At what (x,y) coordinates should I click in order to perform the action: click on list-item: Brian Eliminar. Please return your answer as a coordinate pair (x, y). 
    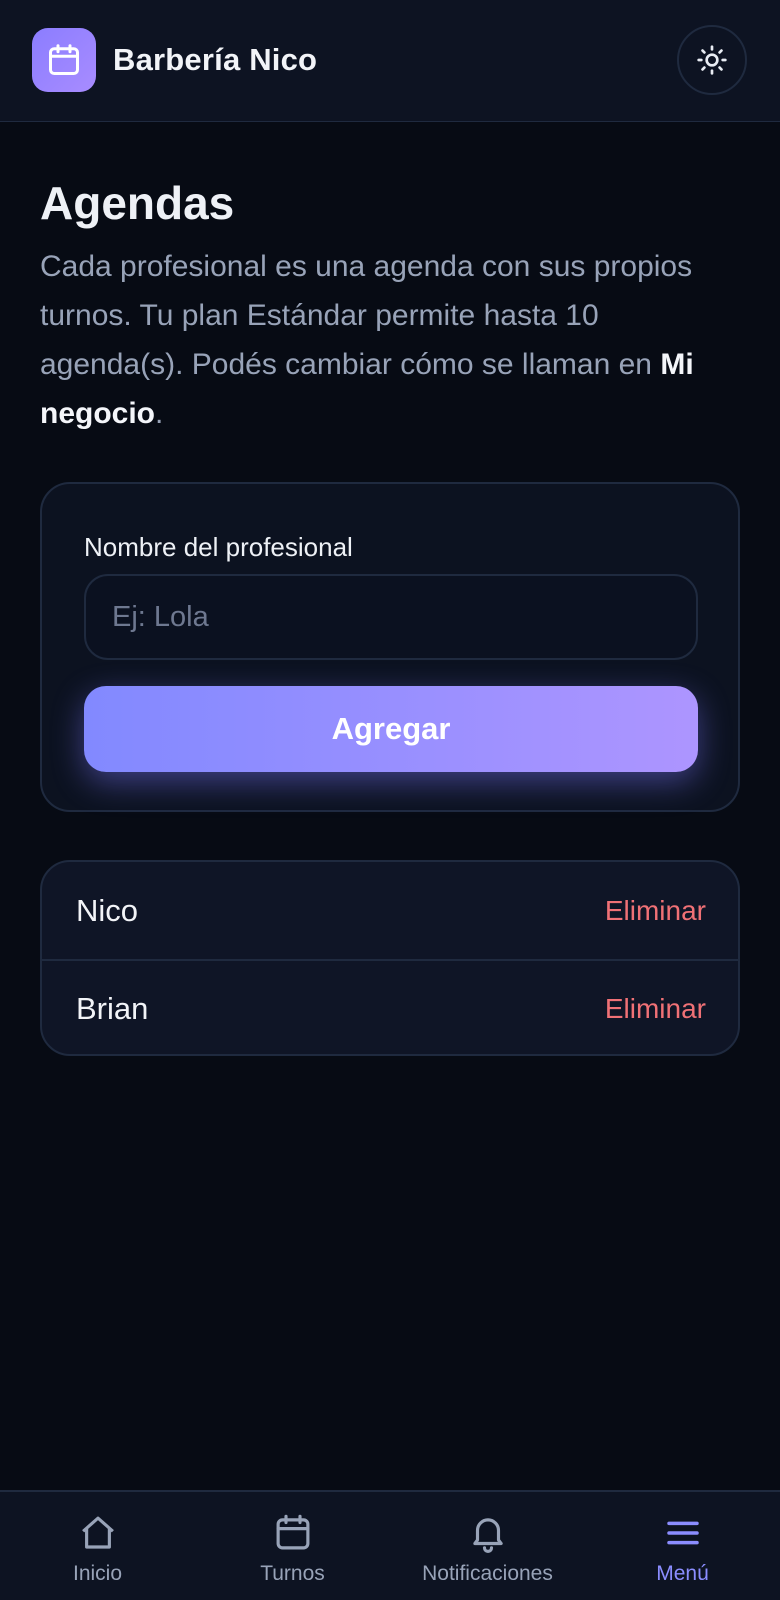
    Looking at the image, I should click on (390, 1006).